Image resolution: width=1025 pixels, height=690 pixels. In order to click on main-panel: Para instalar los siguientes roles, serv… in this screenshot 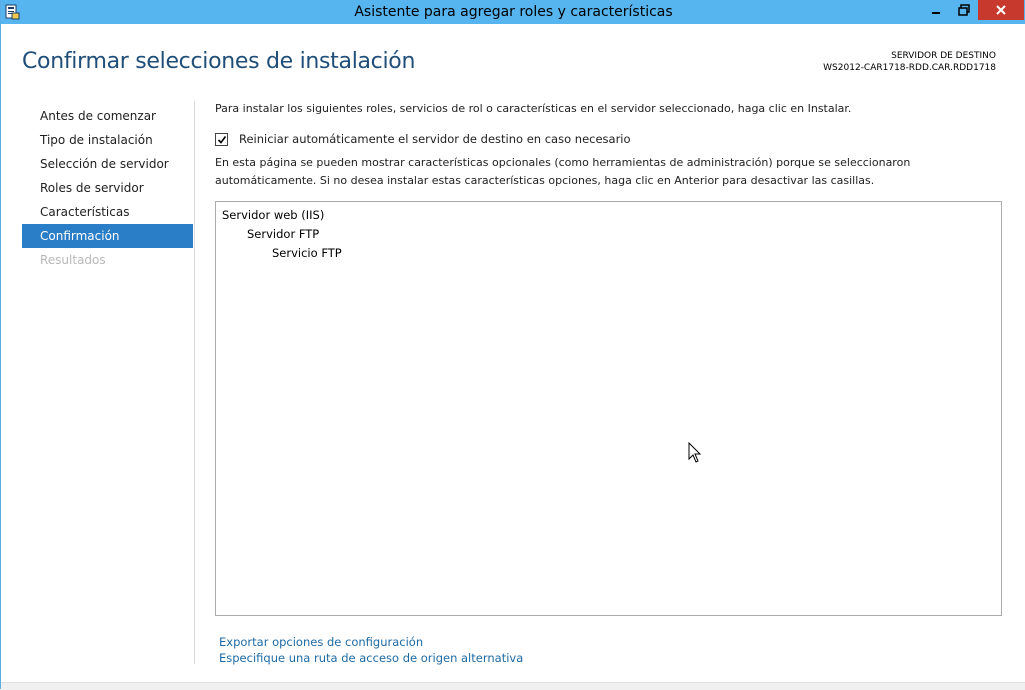, I will do `click(610, 144)`.